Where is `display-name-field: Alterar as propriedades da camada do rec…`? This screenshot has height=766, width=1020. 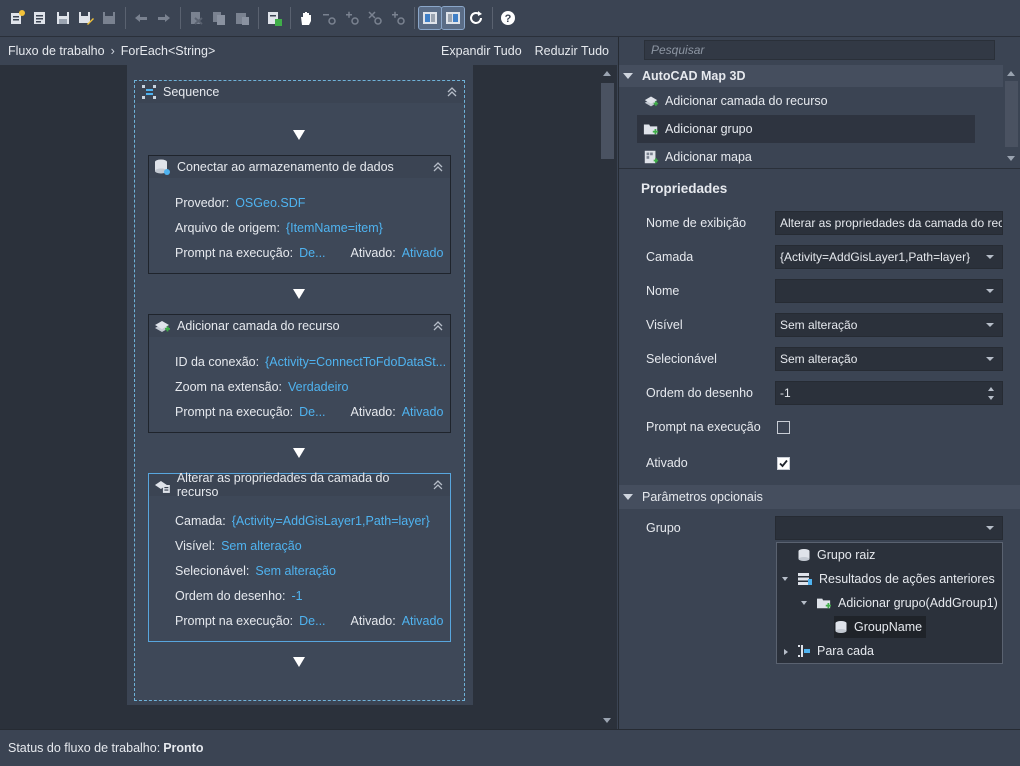
display-name-field: Alterar as propriedades da camada do rec… is located at coordinates (889, 223).